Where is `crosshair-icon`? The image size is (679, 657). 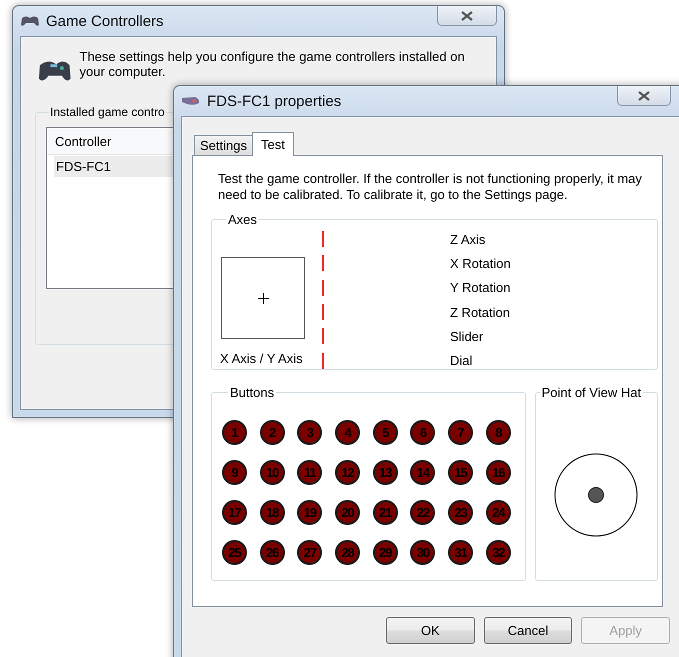
crosshair-icon is located at coordinates (263, 298).